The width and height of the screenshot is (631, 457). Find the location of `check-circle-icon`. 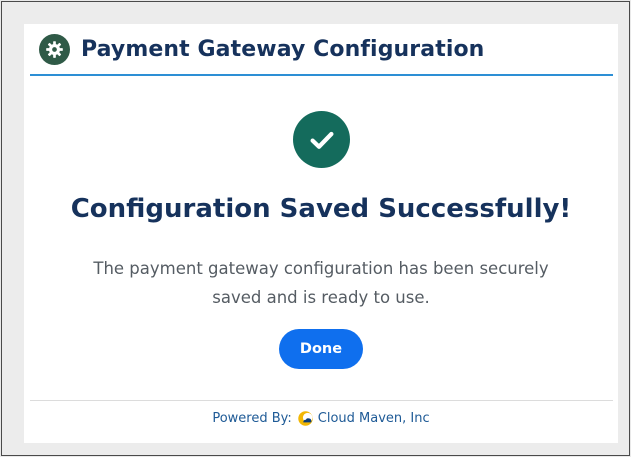

check-circle-icon is located at coordinates (321, 139).